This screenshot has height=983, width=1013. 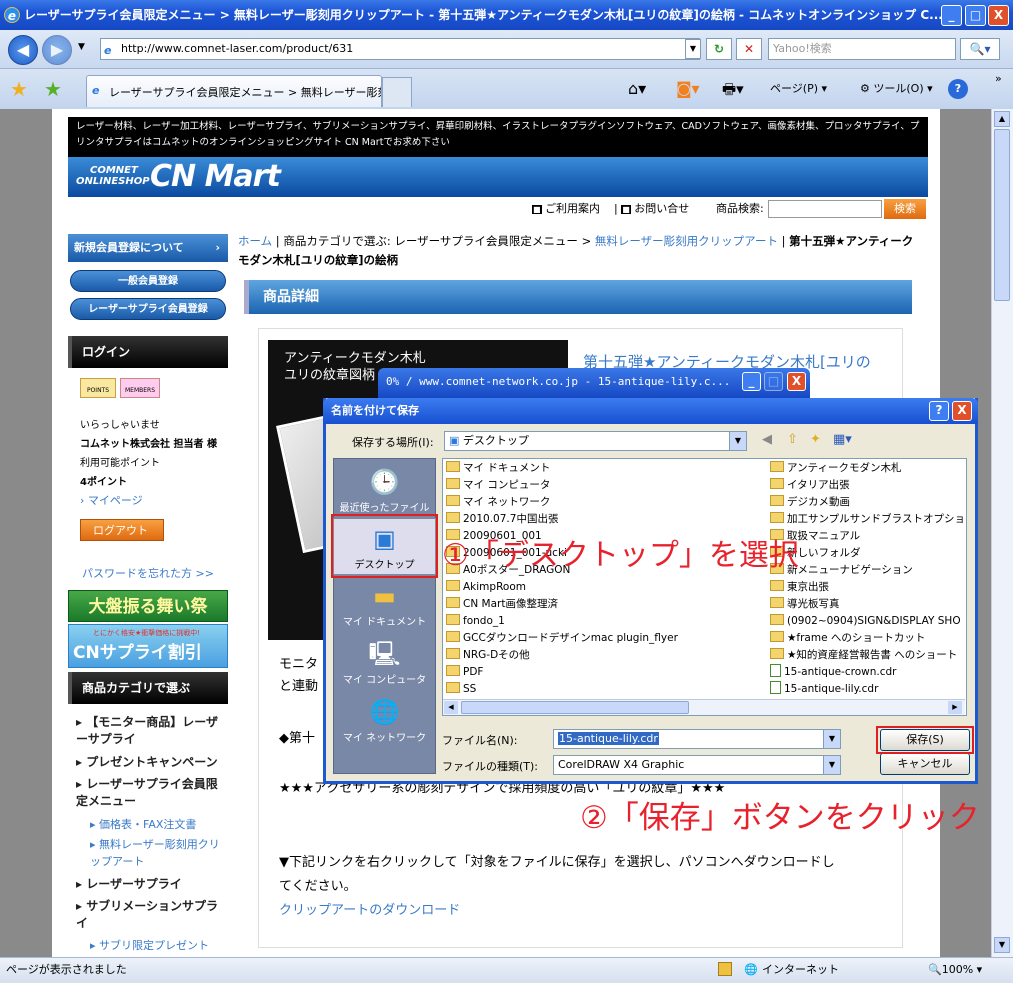 I want to click on mypage-link: › マイページ, so click(x=111, y=500).